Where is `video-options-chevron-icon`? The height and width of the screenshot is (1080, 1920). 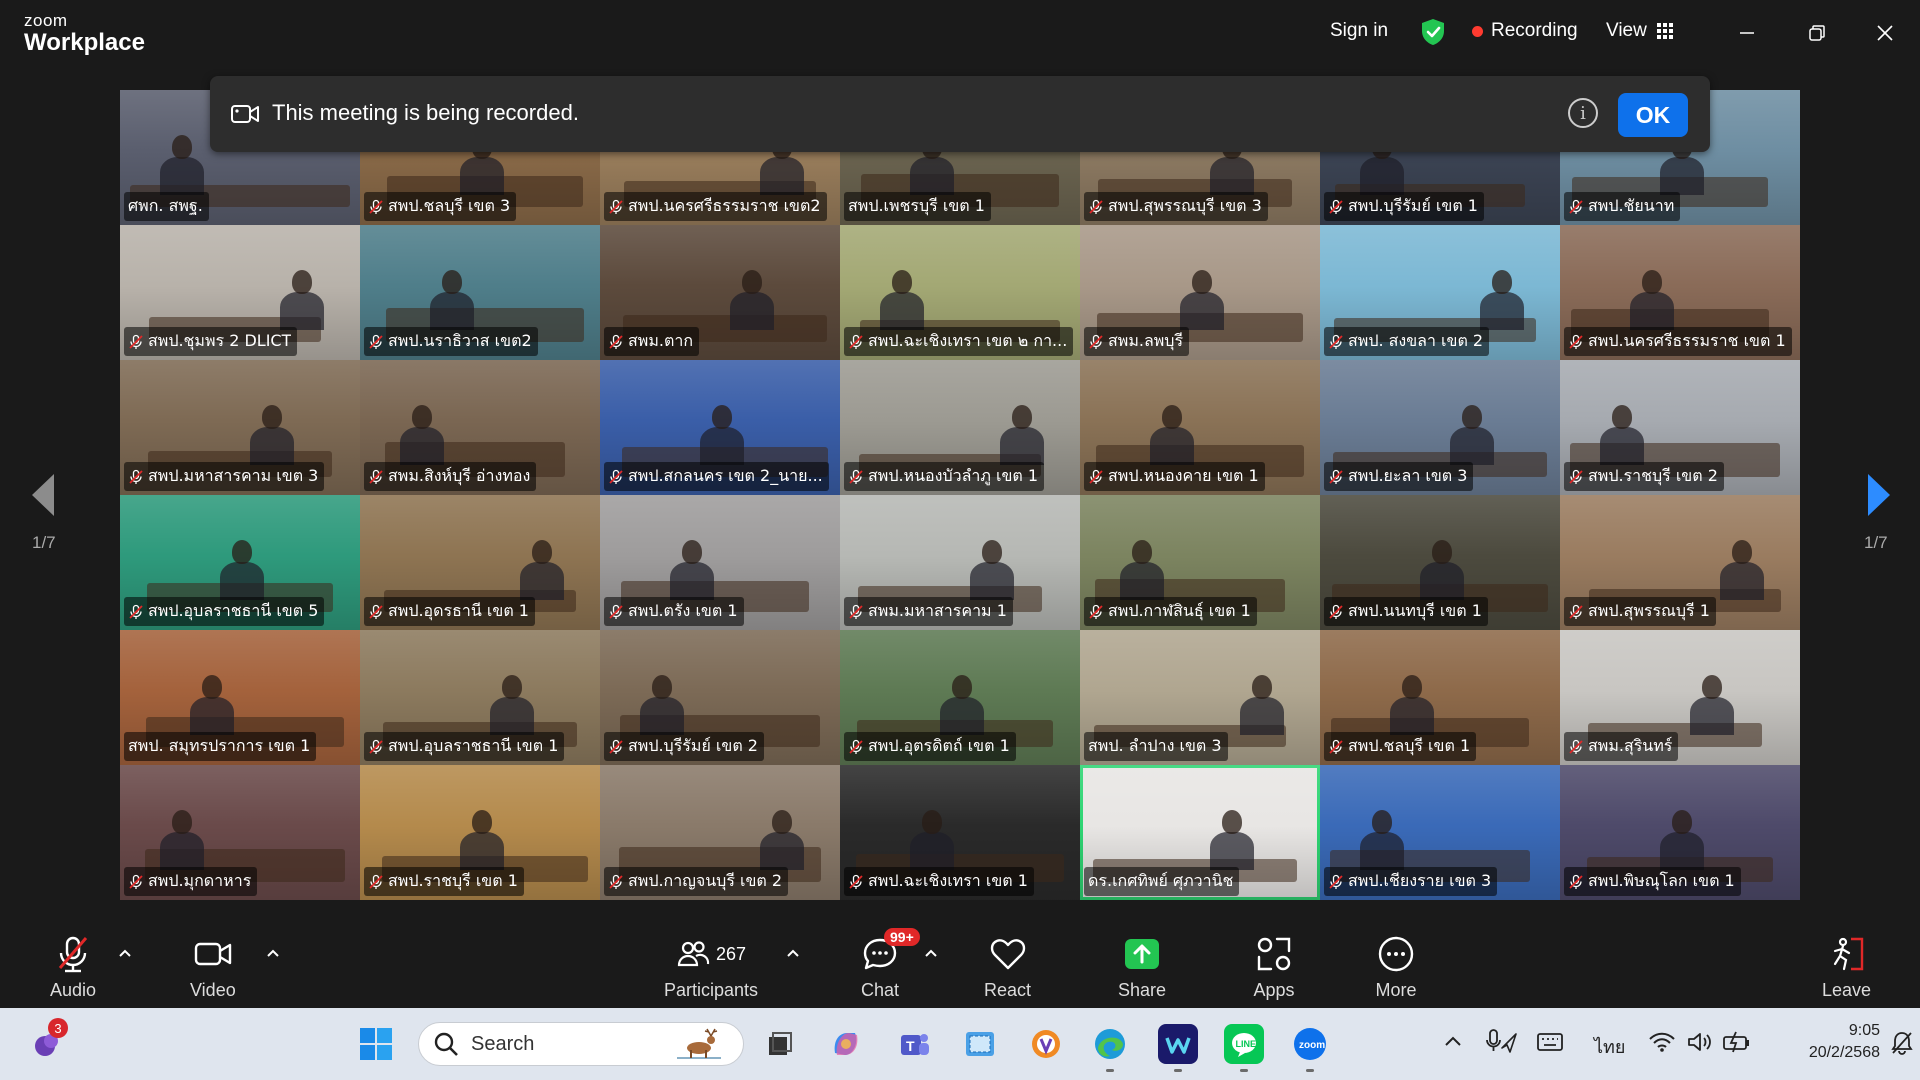 video-options-chevron-icon is located at coordinates (273, 953).